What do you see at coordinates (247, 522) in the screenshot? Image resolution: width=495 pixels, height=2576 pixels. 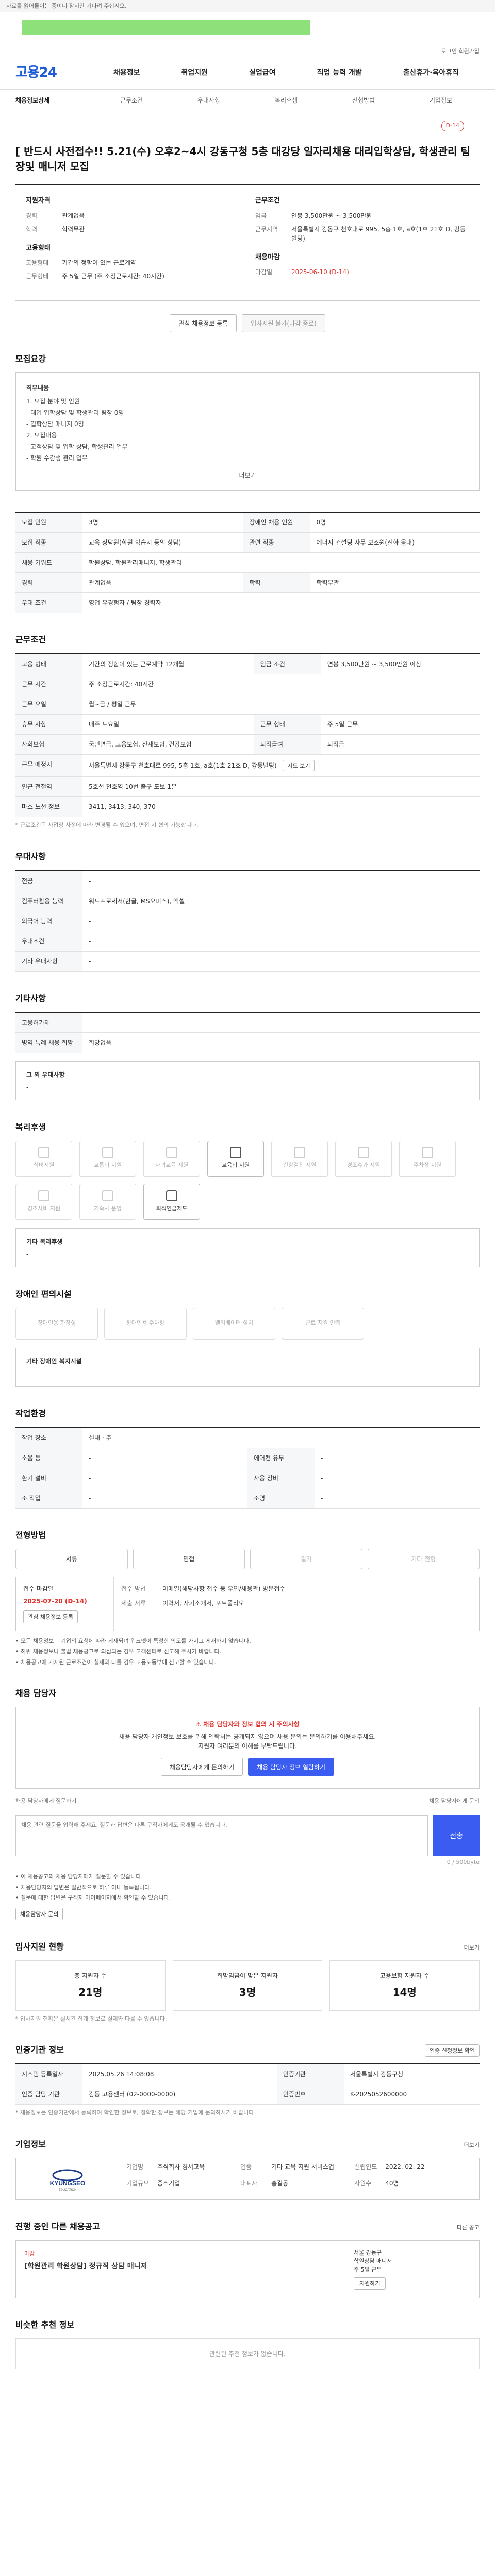 I see `table-row: 모집 인원 3명 장애인 채용 인원 0명` at bounding box center [247, 522].